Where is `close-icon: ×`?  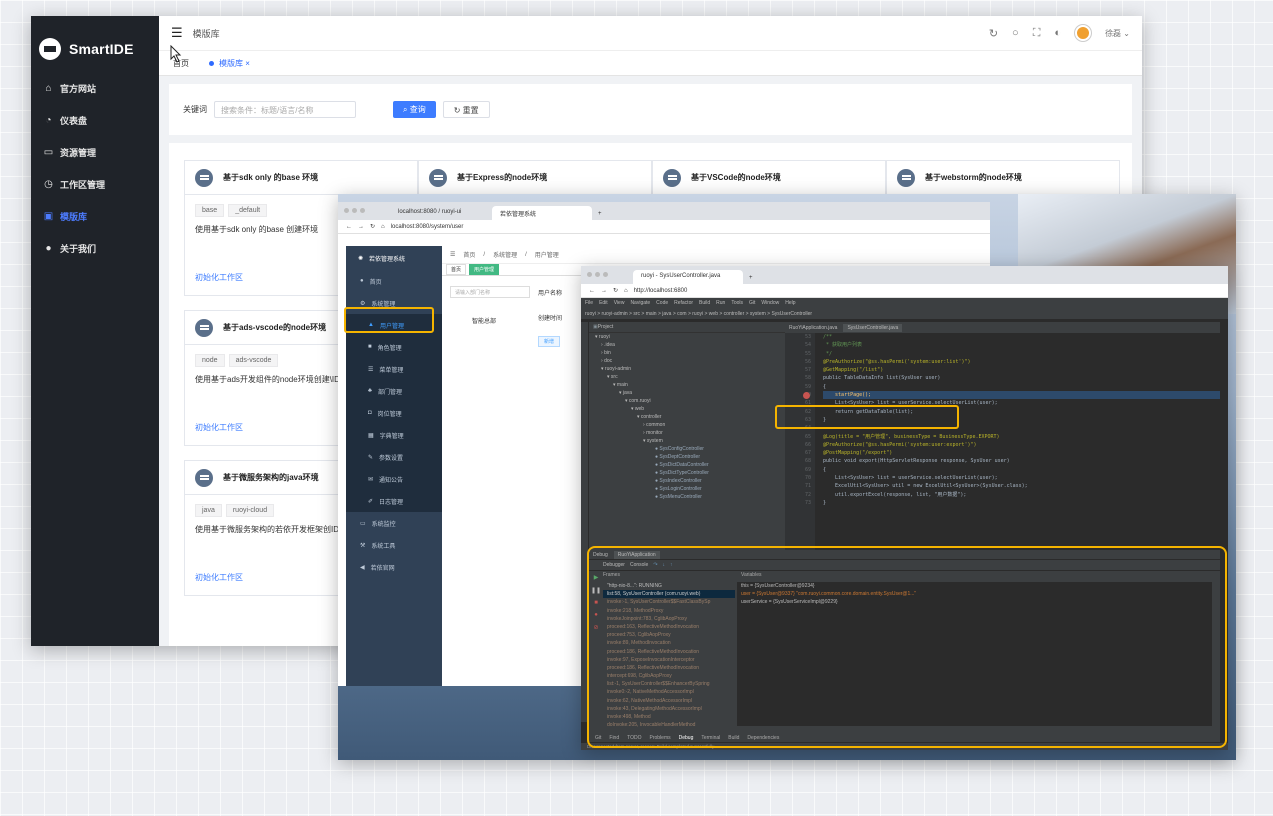 close-icon: × is located at coordinates (247, 63).